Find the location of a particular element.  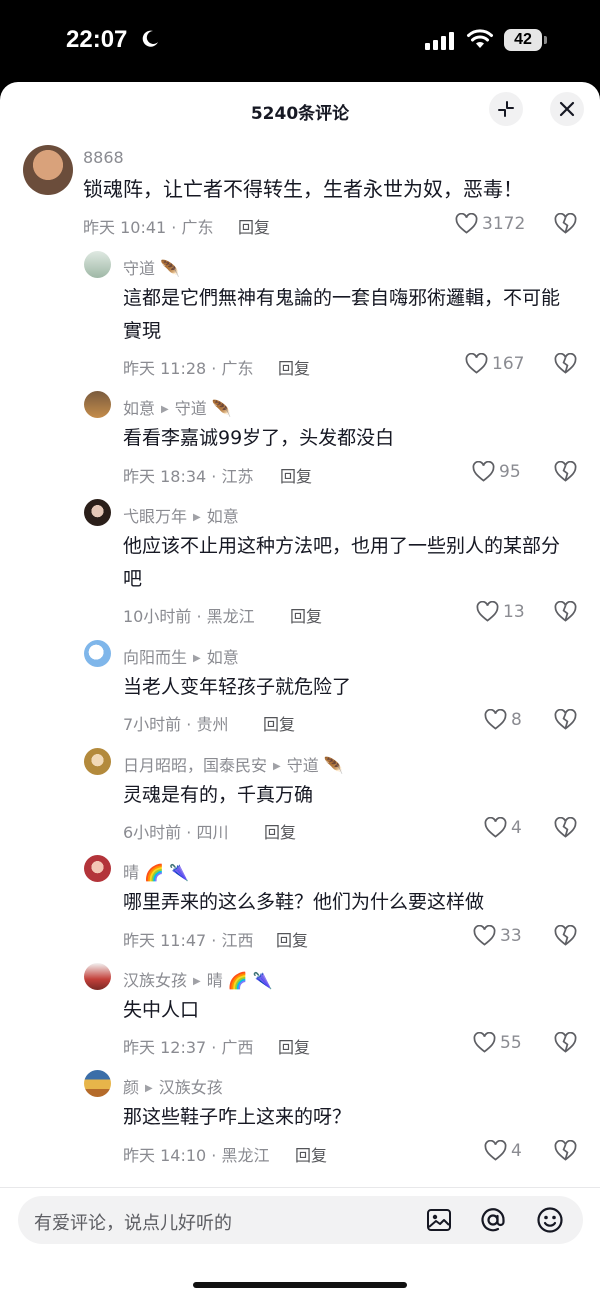

umbrella-icon: 🌂 is located at coordinates (262, 980).